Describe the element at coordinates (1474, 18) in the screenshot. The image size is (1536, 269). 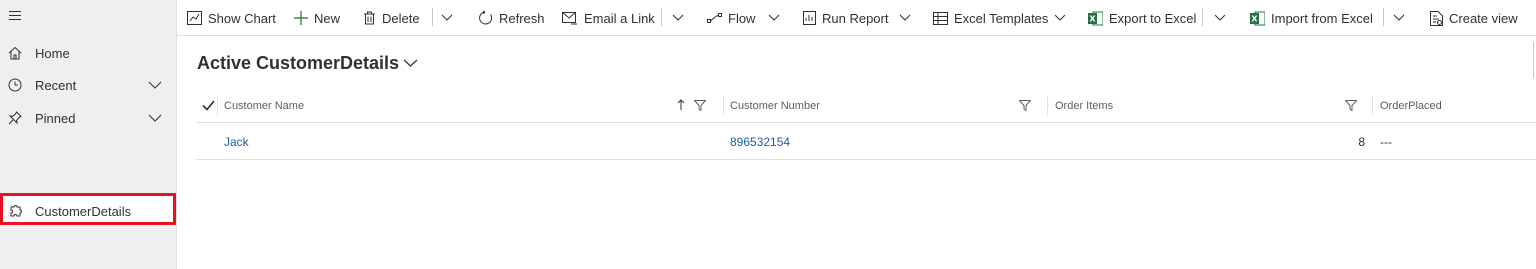
I see `create-view-button: Create view` at that location.